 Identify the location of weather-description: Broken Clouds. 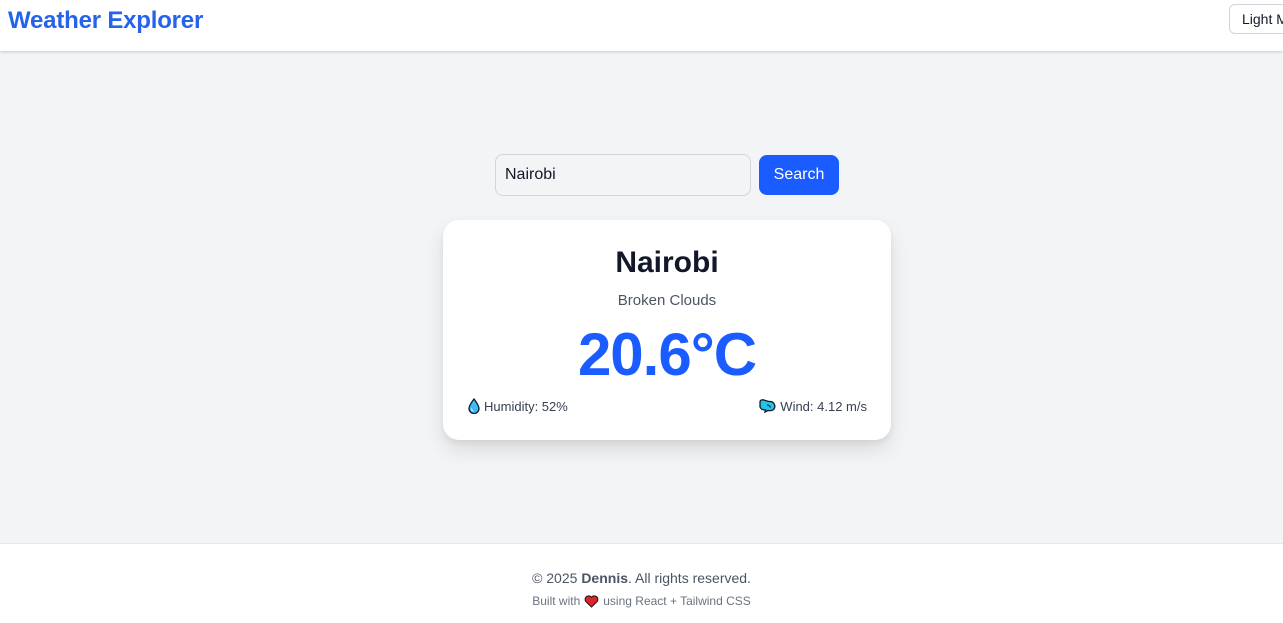
(667, 300).